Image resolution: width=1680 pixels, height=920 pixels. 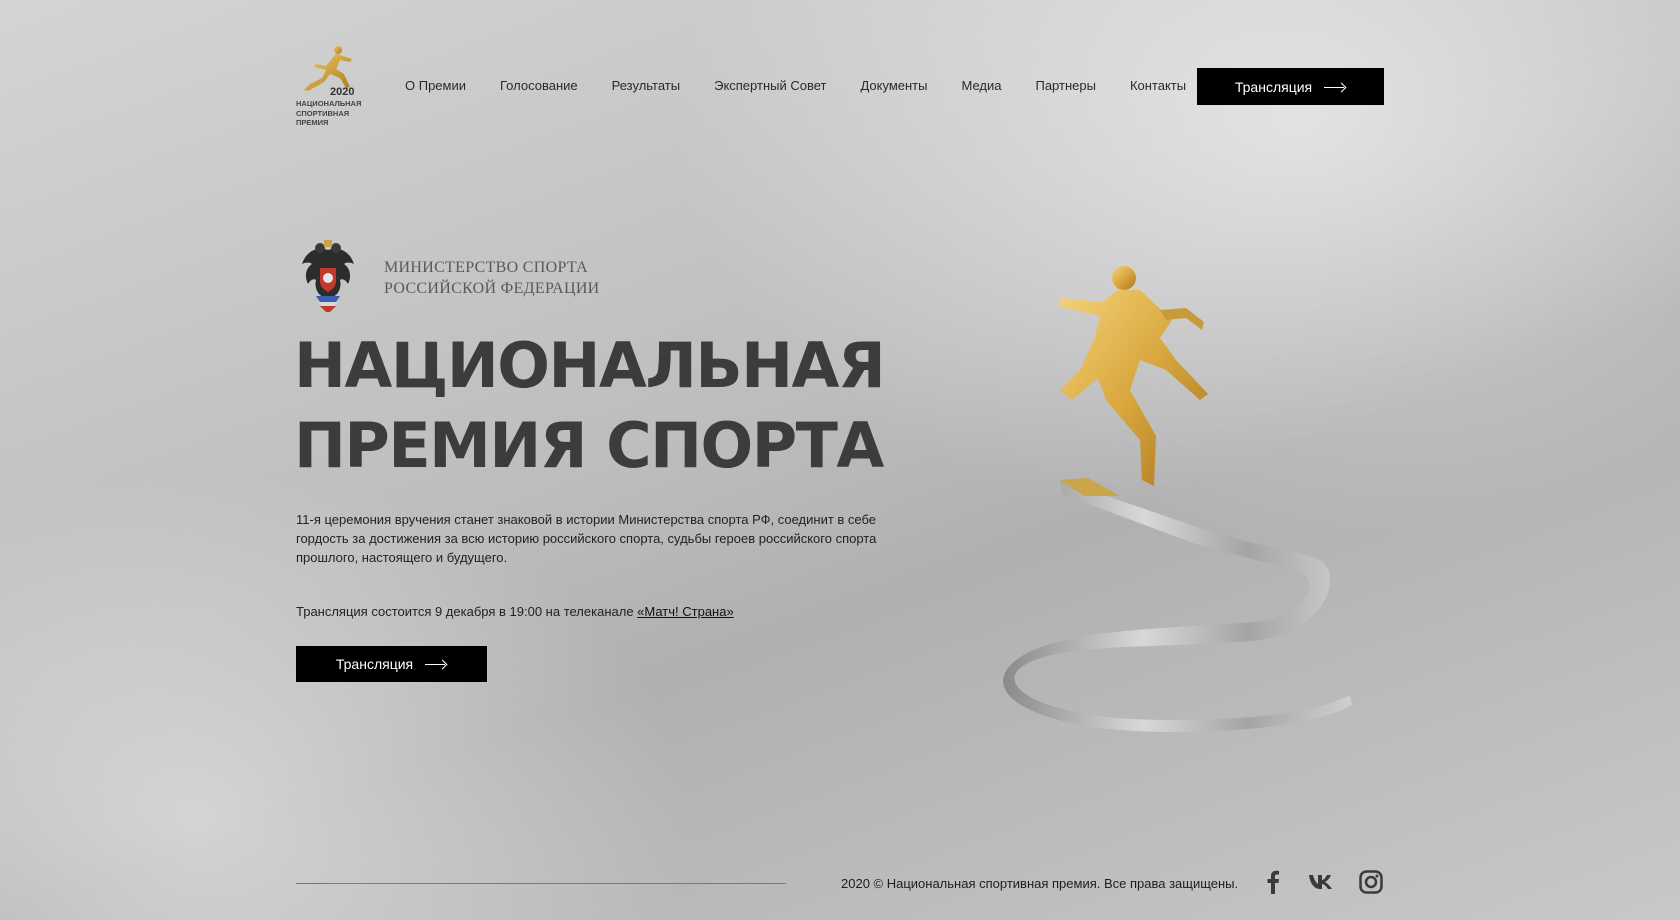 I want to click on ministry-block: МИНИСТЕРСТВО СПОРТА РОССИЙСКОЙ ФЕДЕРАЦИИ, so click(x=448, y=278).